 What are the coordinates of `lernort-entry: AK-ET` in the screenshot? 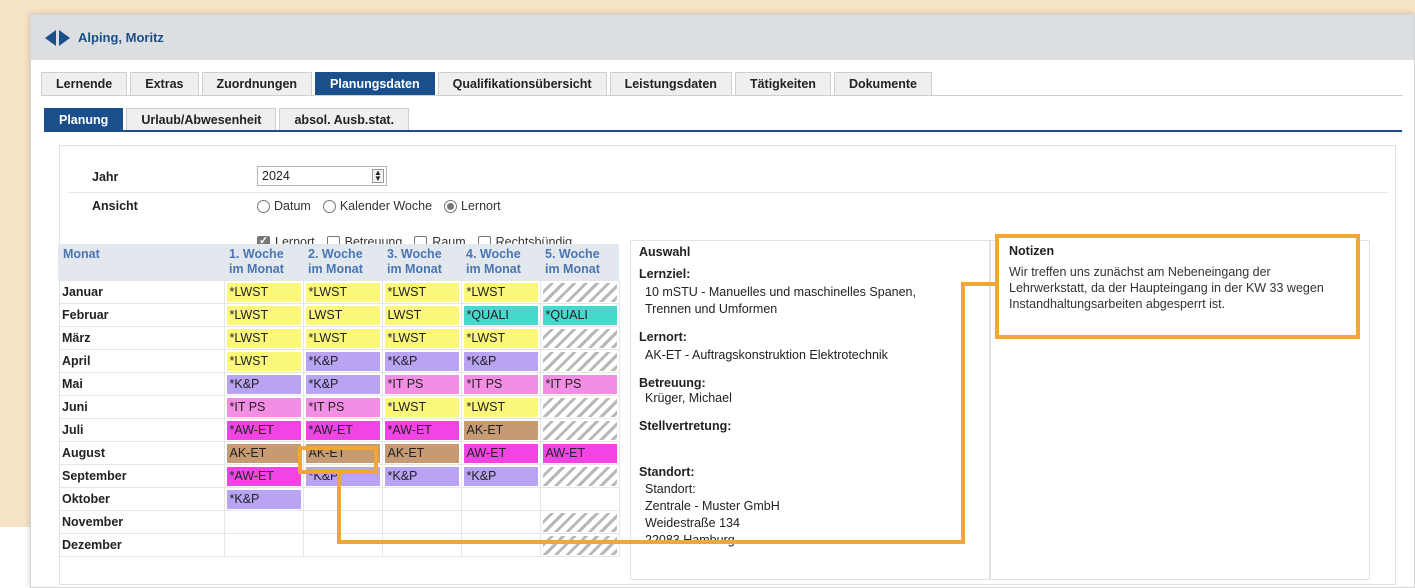 It's located at (500, 430).